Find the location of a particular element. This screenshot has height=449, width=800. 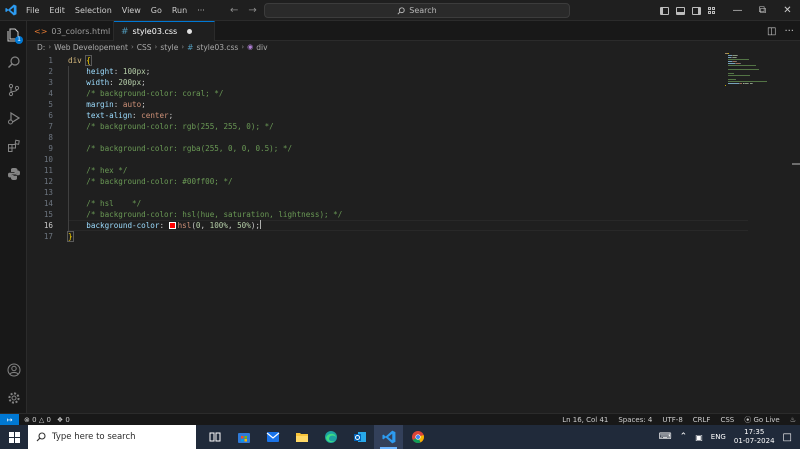

source-control-icon is located at coordinates (13, 89).